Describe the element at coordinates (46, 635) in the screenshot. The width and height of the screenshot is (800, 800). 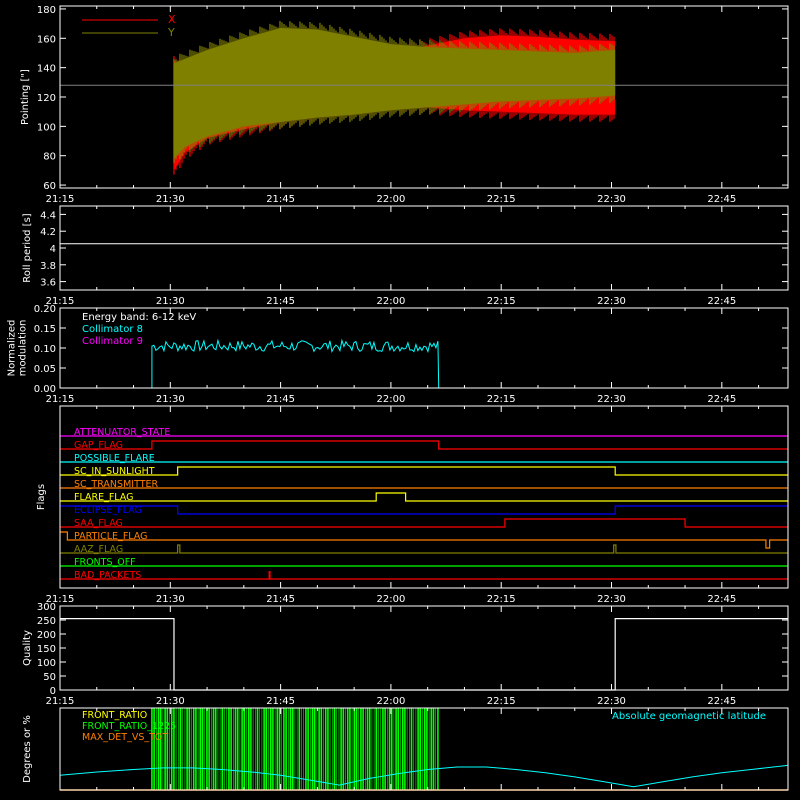
I see `quality-ytick-label: 200` at that location.